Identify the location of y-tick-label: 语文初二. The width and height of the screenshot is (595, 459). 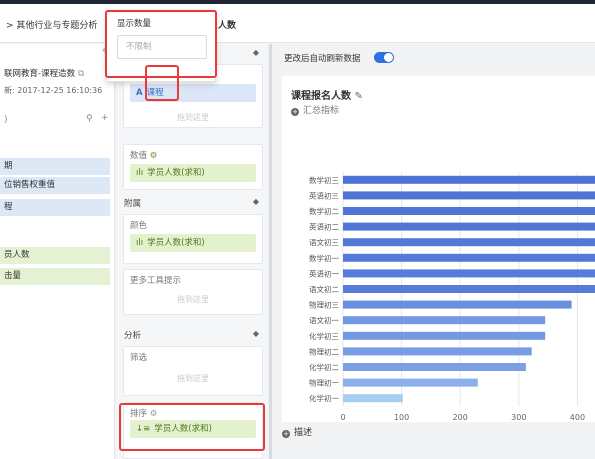
(324, 289).